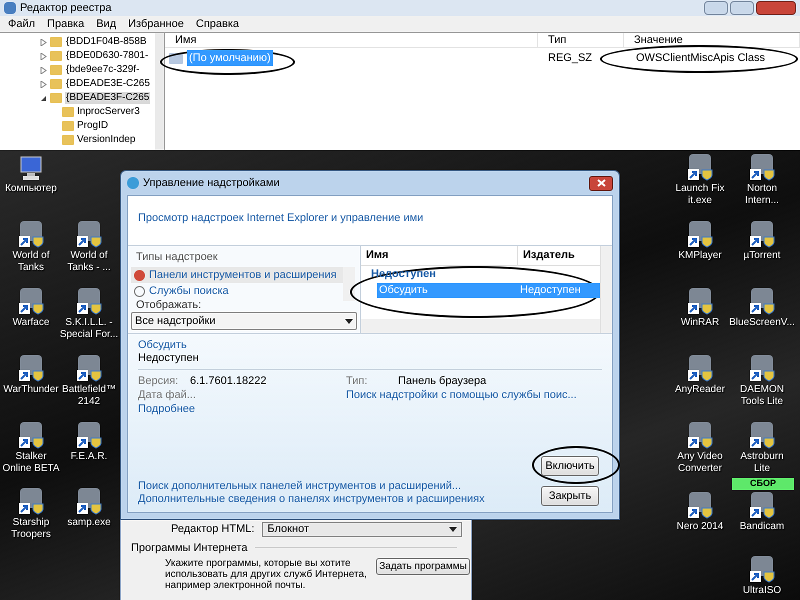  What do you see at coordinates (212, 183) in the screenshot?
I see `dialog-title: Управление надстройками` at bounding box center [212, 183].